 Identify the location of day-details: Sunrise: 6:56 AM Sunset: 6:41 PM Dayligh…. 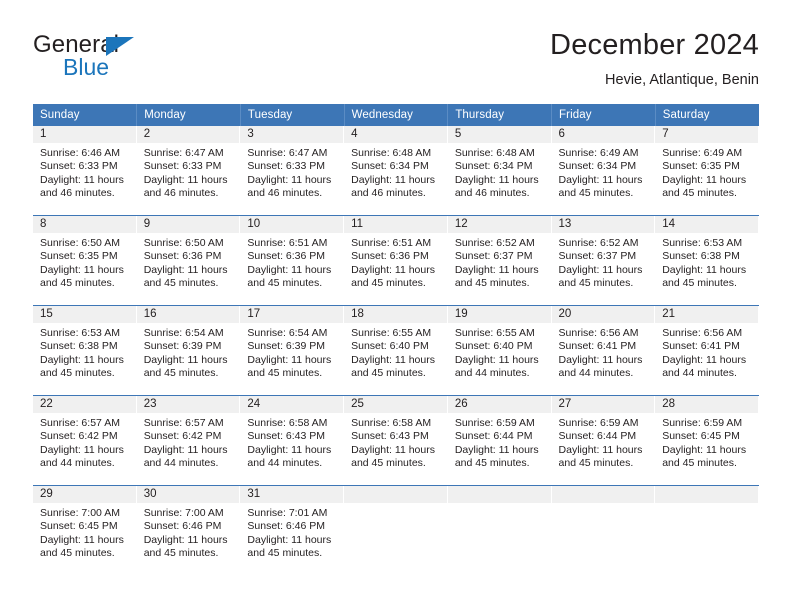
(604, 352).